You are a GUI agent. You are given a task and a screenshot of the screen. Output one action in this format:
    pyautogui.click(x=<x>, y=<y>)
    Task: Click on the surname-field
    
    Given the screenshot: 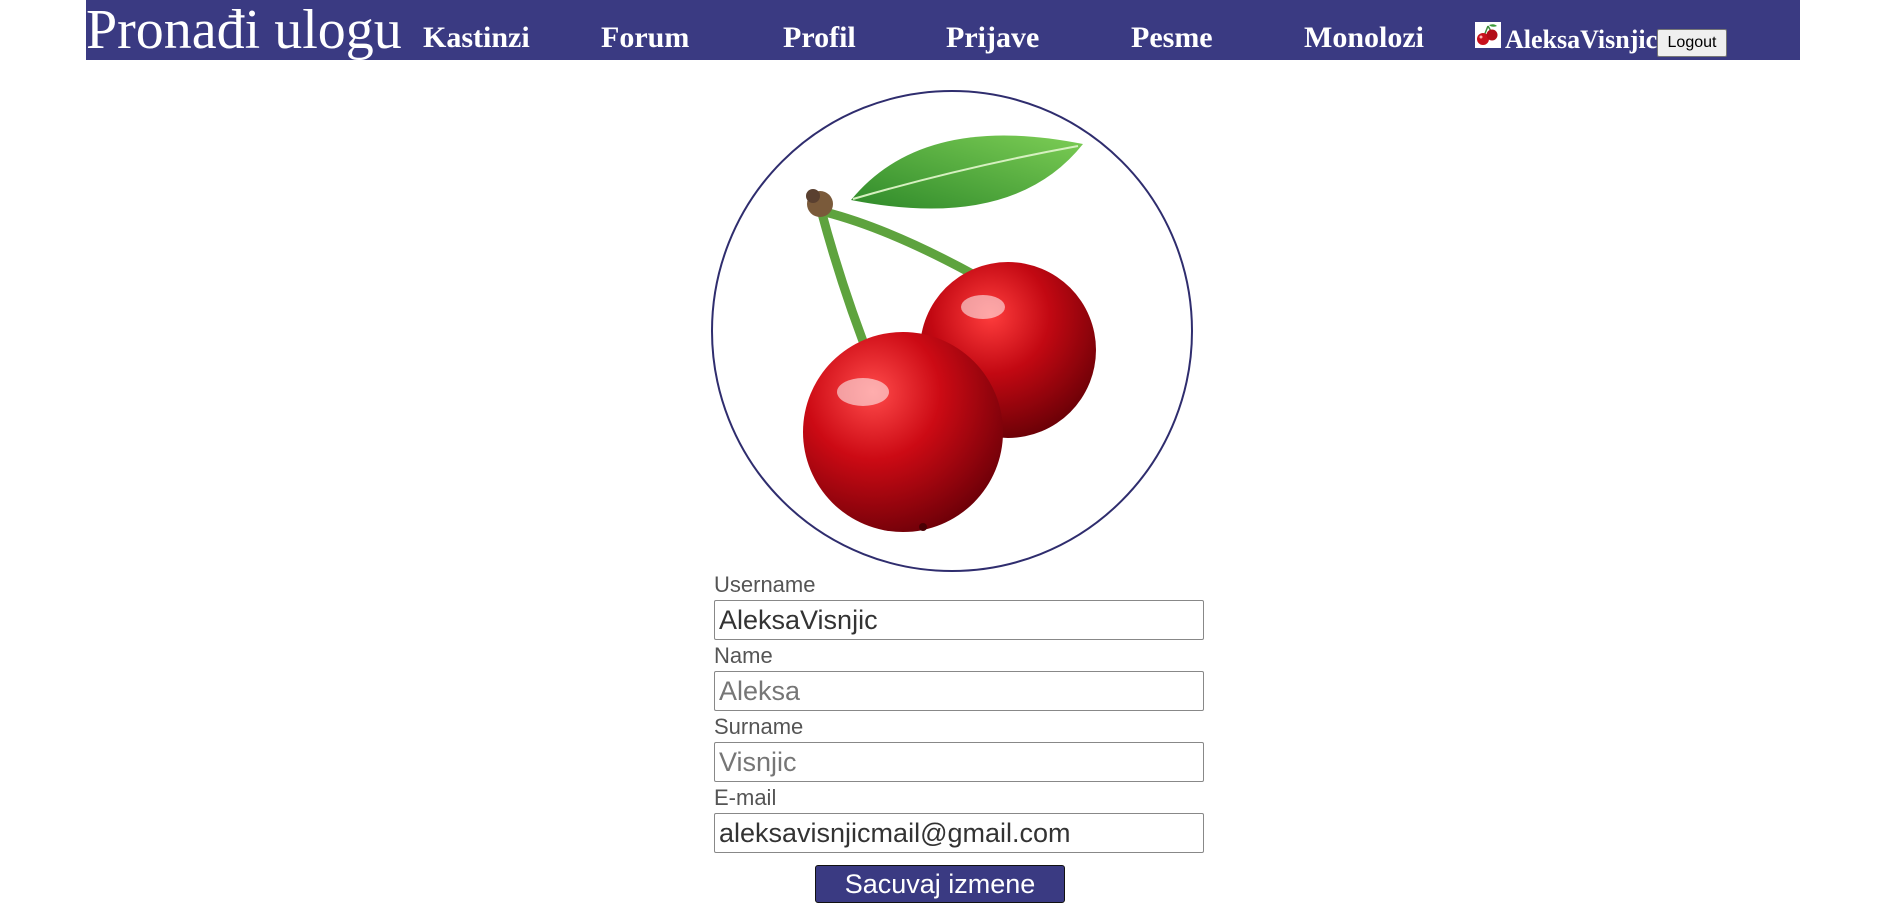 What is the action you would take?
    pyautogui.click(x=959, y=762)
    